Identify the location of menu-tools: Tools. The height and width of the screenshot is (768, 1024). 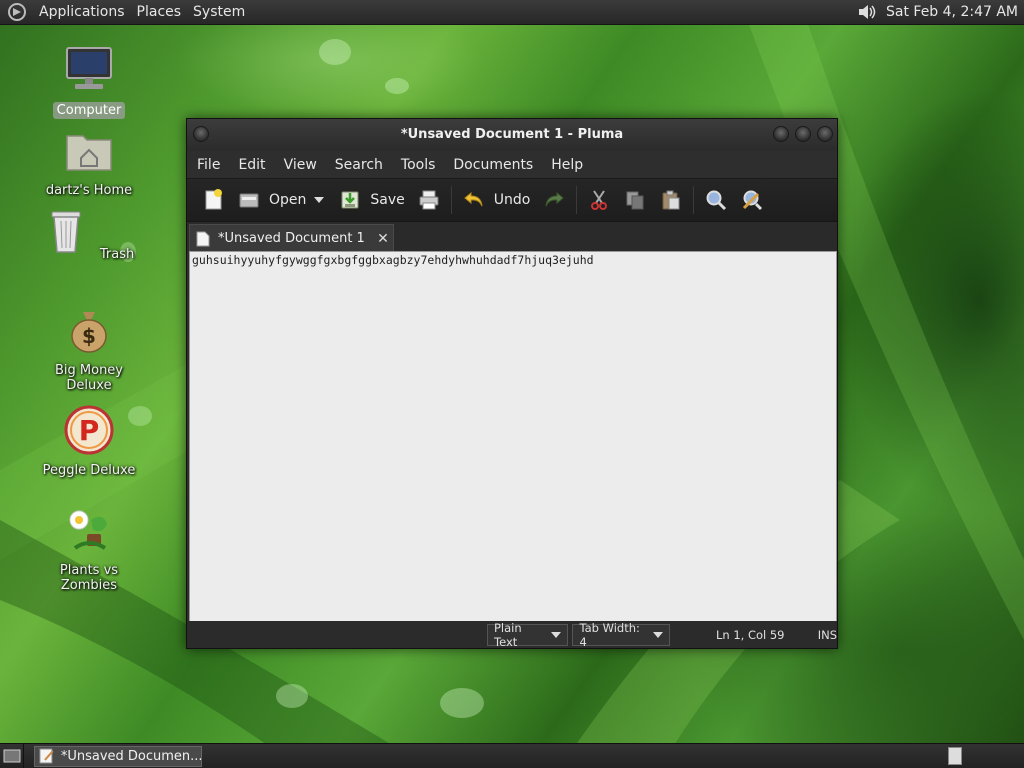
(418, 165).